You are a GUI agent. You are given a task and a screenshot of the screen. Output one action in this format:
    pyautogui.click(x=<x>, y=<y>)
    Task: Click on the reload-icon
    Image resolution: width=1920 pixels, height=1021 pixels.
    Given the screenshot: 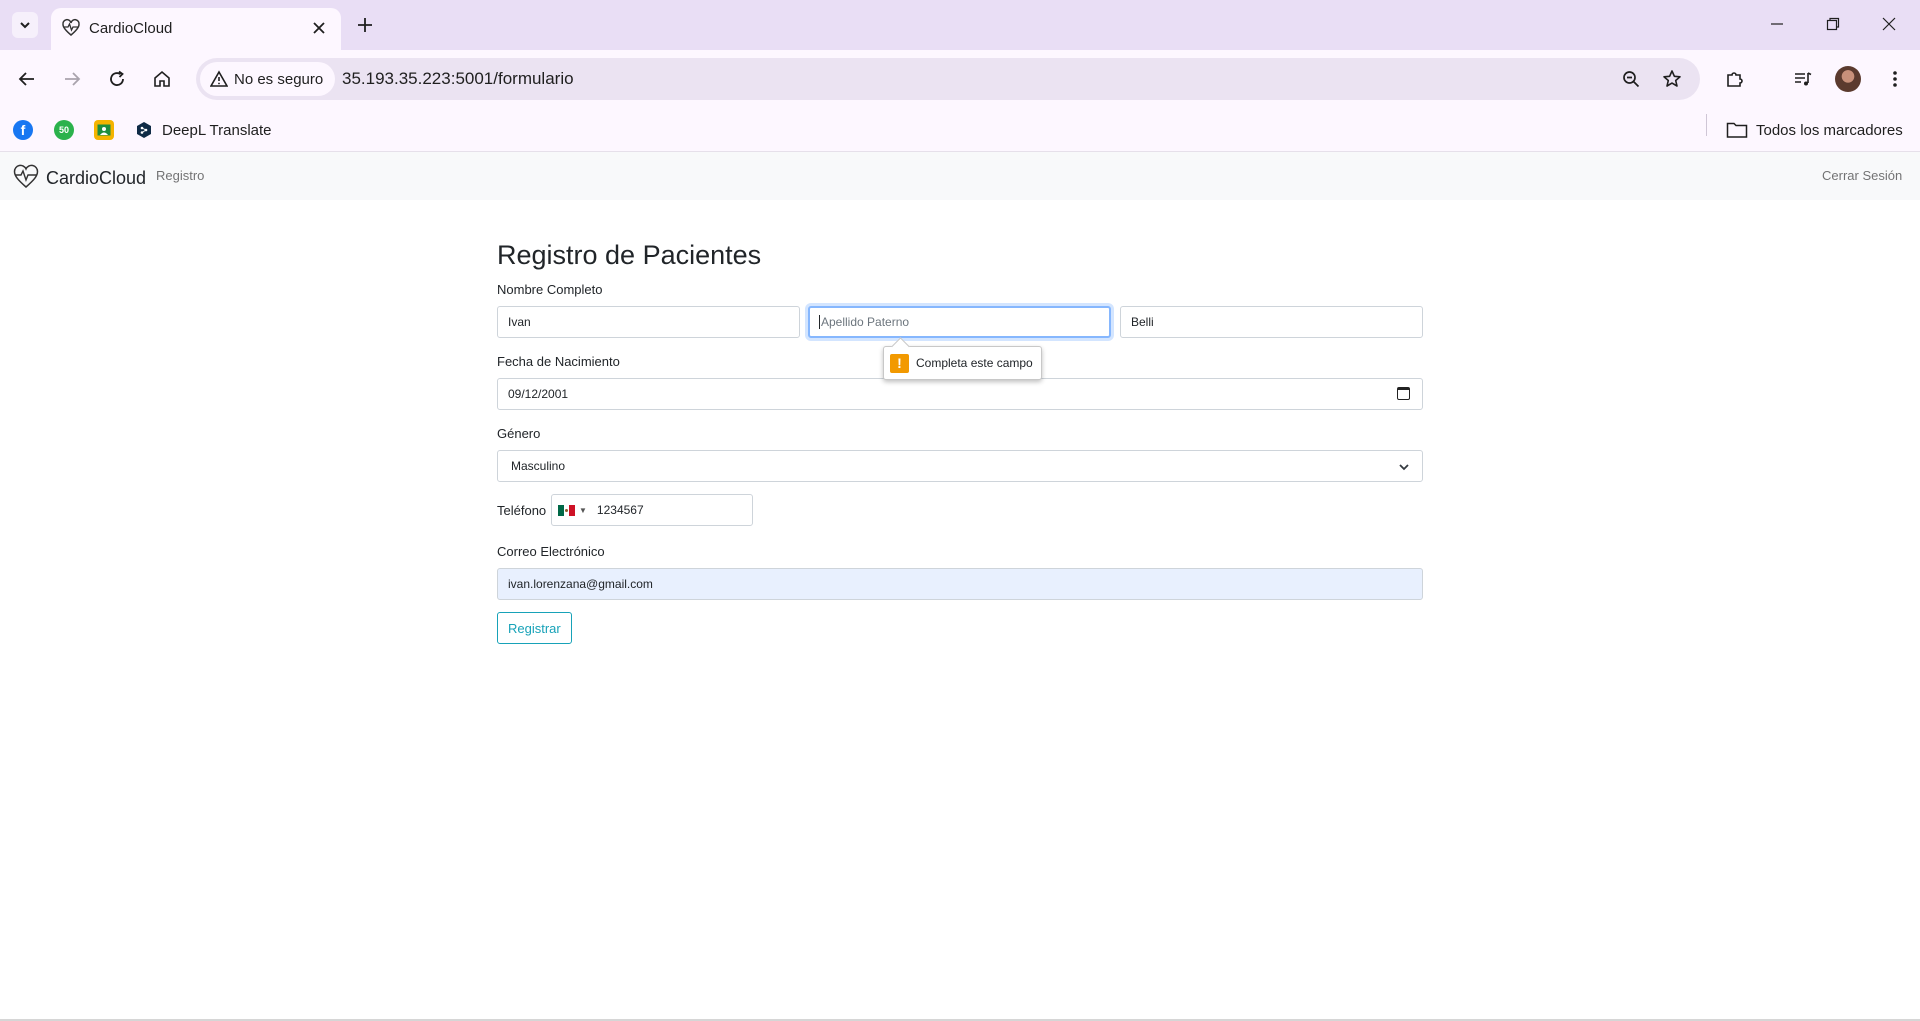 What is the action you would take?
    pyautogui.click(x=117, y=78)
    